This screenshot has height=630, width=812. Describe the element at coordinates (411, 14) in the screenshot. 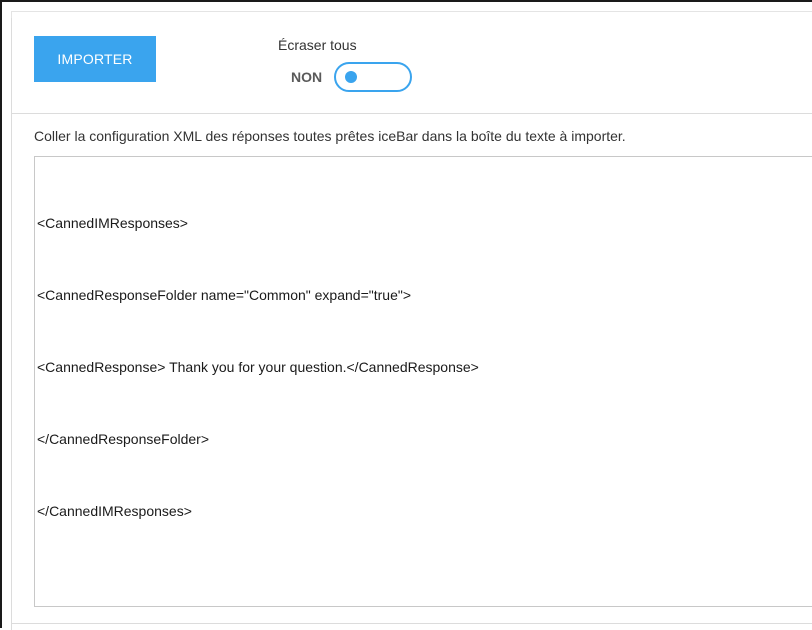

I see `top-divider` at that location.